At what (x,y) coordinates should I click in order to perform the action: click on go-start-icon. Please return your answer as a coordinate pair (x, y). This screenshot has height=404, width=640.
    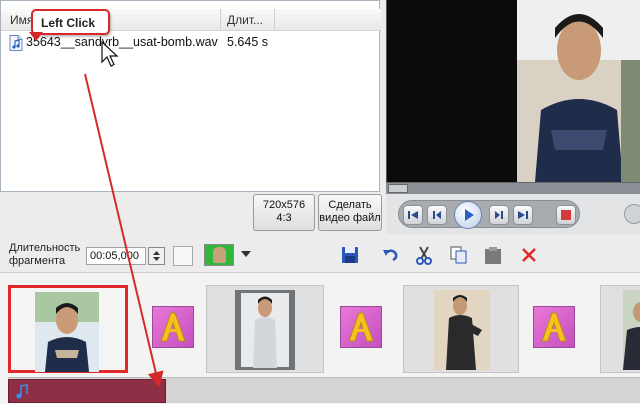
    Looking at the image, I should click on (413, 215).